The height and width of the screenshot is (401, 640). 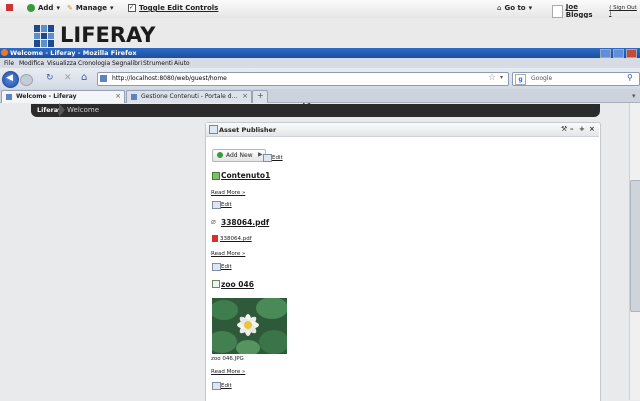 What do you see at coordinates (103, 78) in the screenshot?
I see `site-icon` at bounding box center [103, 78].